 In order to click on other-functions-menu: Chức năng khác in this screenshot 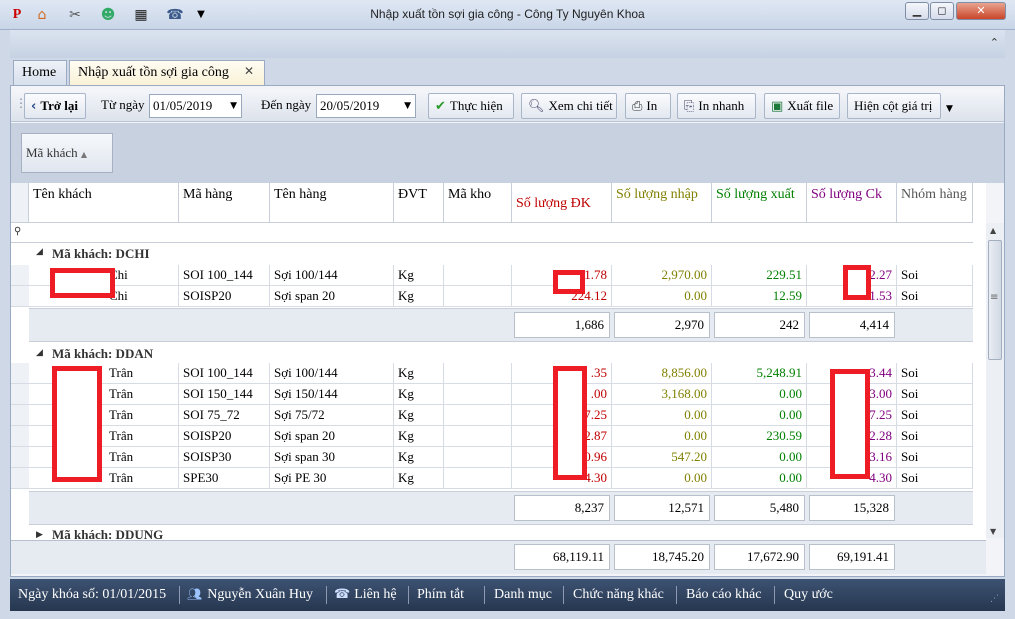, I will do `click(618, 595)`.